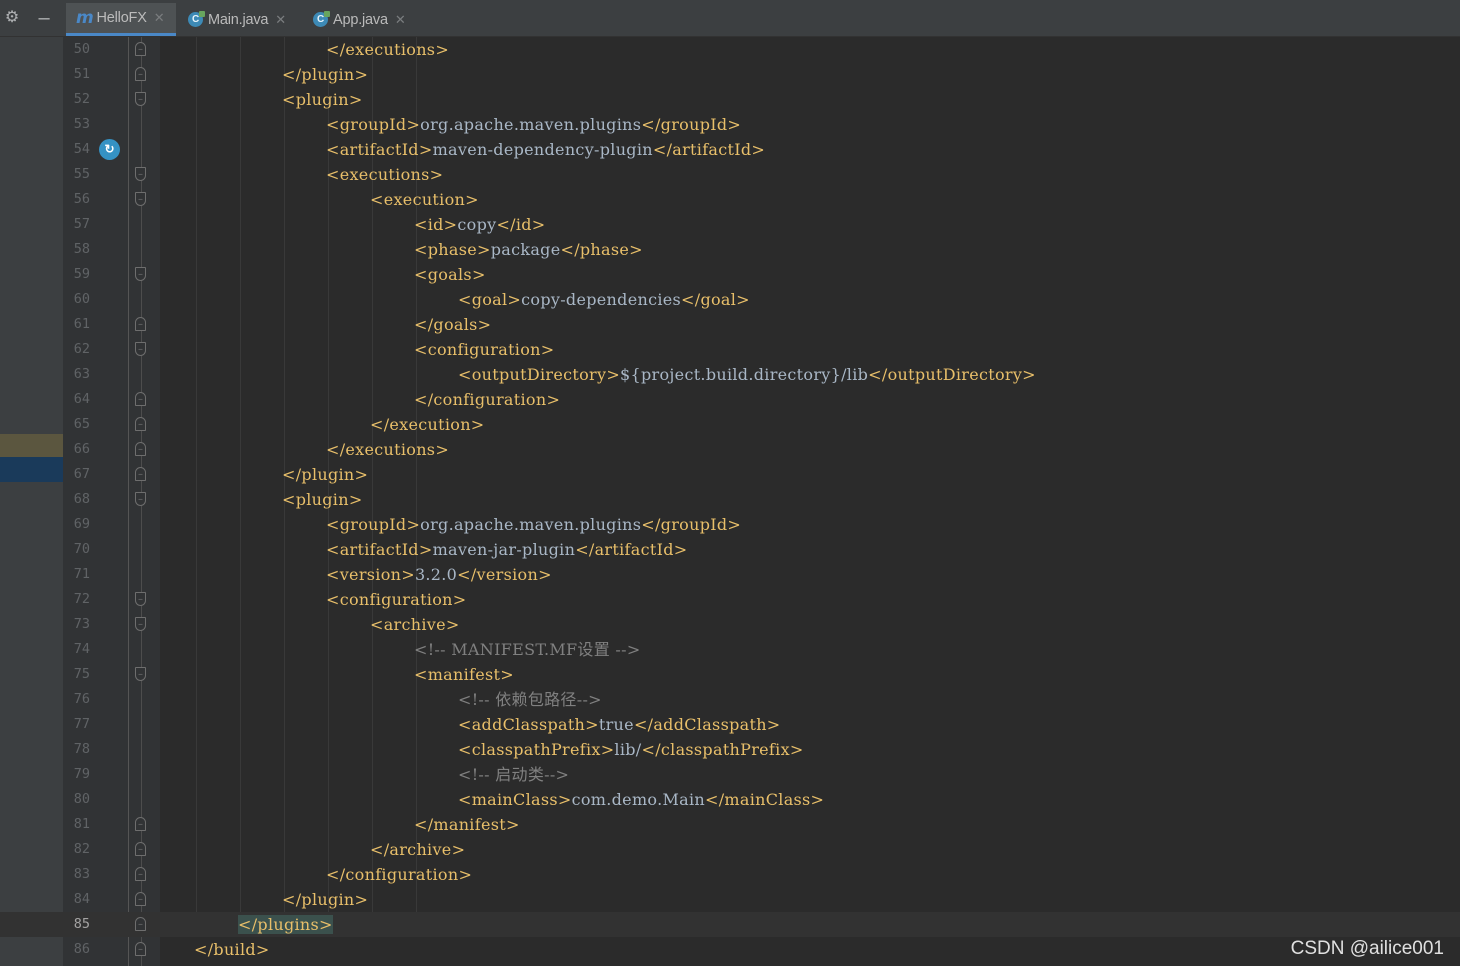 The image size is (1460, 966). I want to click on line-number: 86, so click(76, 949).